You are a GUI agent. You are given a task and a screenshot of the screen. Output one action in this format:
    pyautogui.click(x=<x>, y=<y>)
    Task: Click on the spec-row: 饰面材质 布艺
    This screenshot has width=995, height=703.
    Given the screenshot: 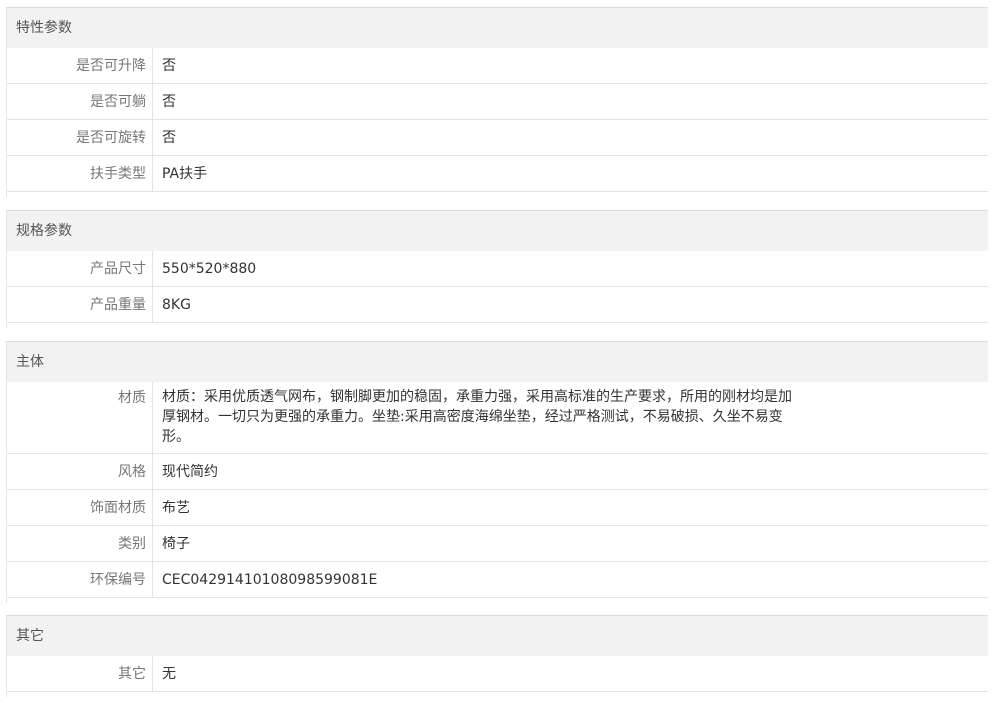 What is the action you would take?
    pyautogui.click(x=497, y=508)
    